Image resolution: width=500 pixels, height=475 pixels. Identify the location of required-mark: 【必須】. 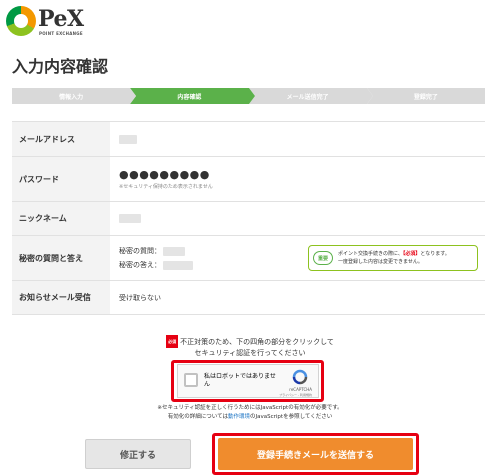
(411, 254).